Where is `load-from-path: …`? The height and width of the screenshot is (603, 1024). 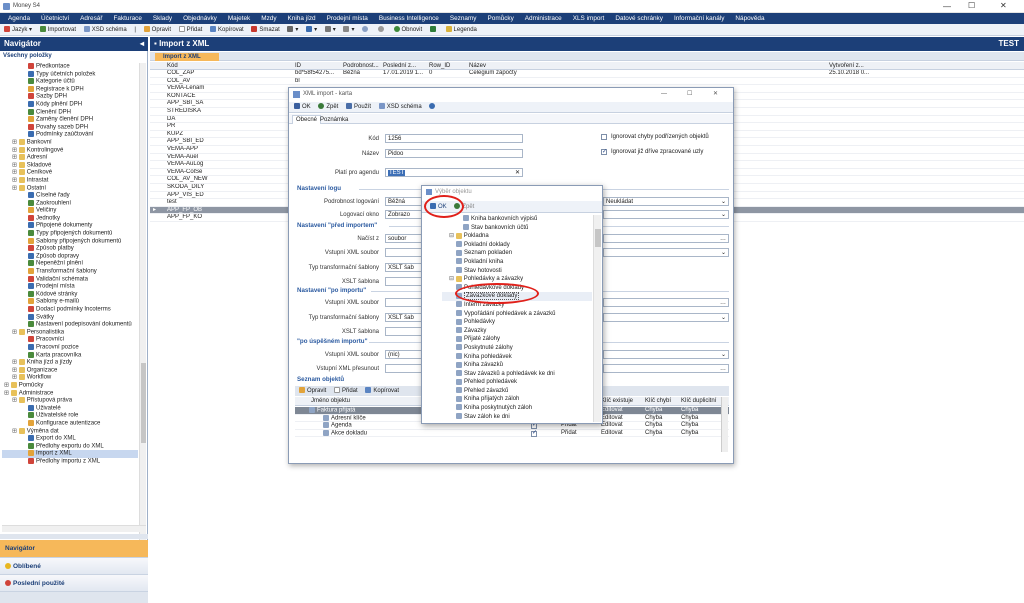 load-from-path: … is located at coordinates (666, 238).